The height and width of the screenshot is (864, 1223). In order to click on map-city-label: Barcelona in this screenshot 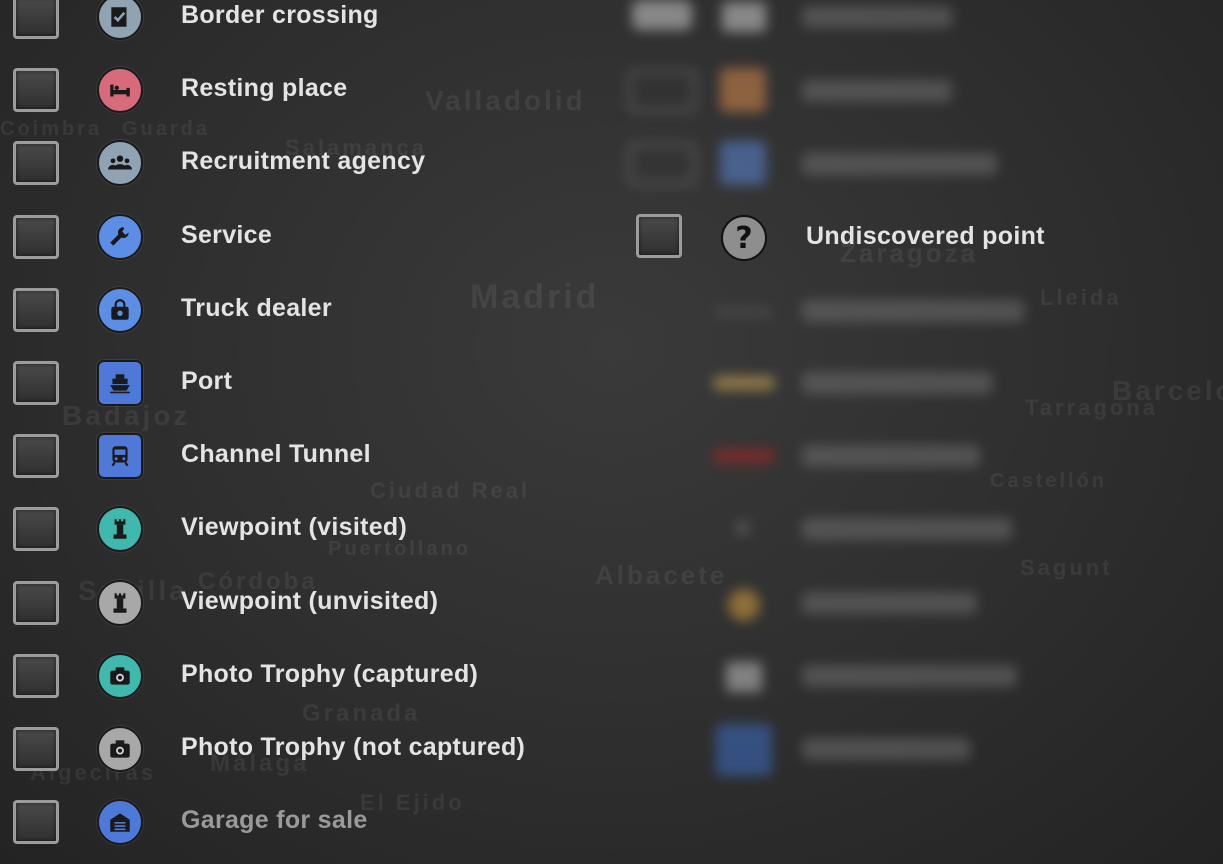, I will do `click(1167, 390)`.